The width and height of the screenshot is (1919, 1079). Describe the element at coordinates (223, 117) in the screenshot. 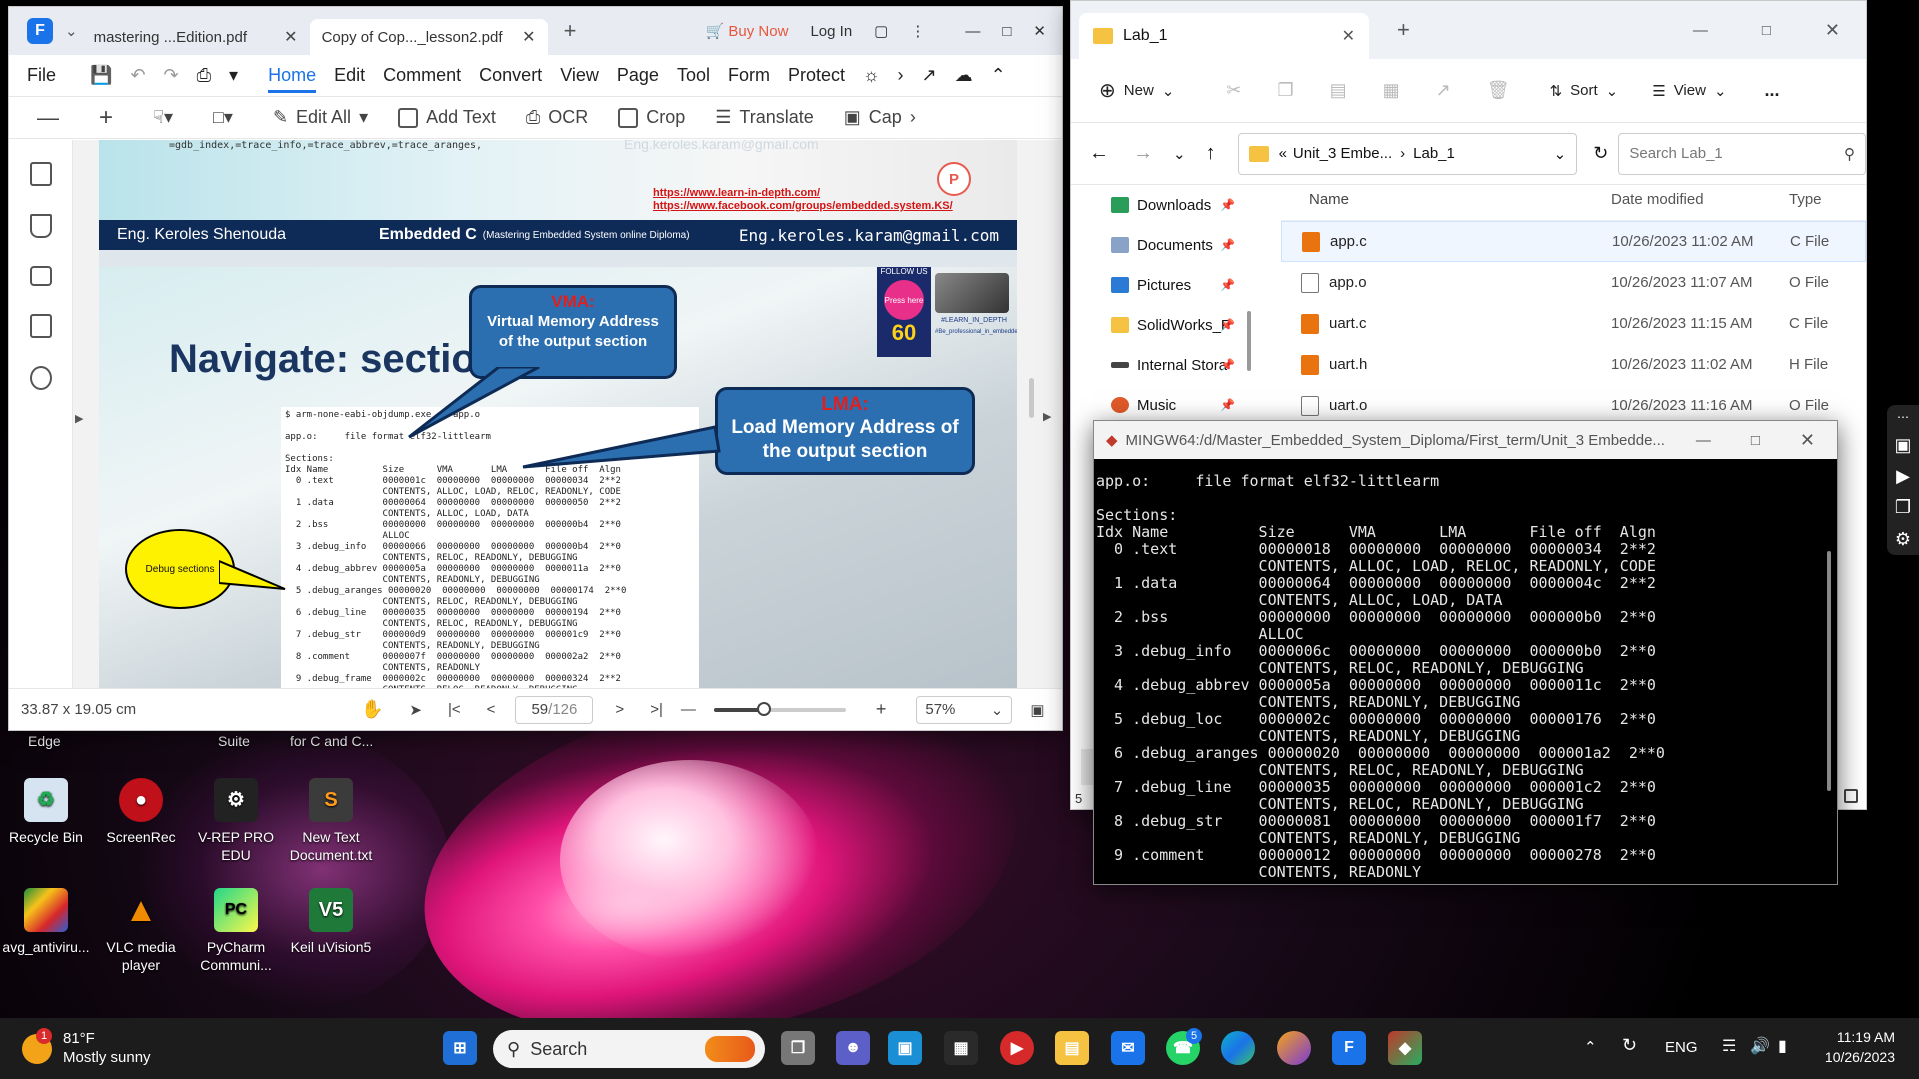

I see `shape-tool-icon: □▾` at that location.